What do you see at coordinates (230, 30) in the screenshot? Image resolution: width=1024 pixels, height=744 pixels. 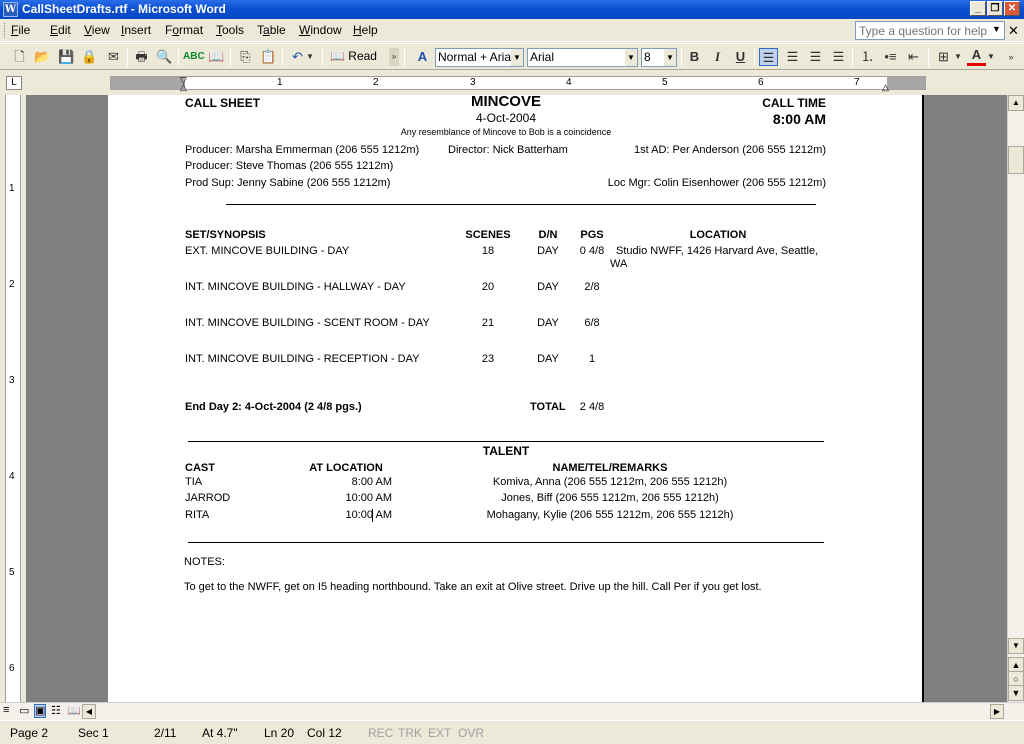 I see `menu-tools: Tools` at bounding box center [230, 30].